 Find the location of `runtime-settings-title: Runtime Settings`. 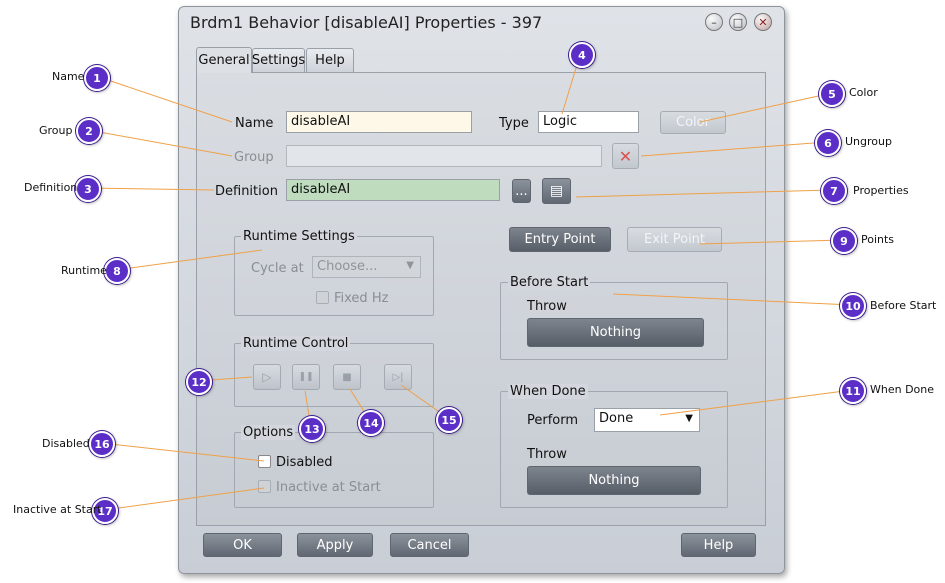

runtime-settings-title: Runtime Settings is located at coordinates (299, 236).